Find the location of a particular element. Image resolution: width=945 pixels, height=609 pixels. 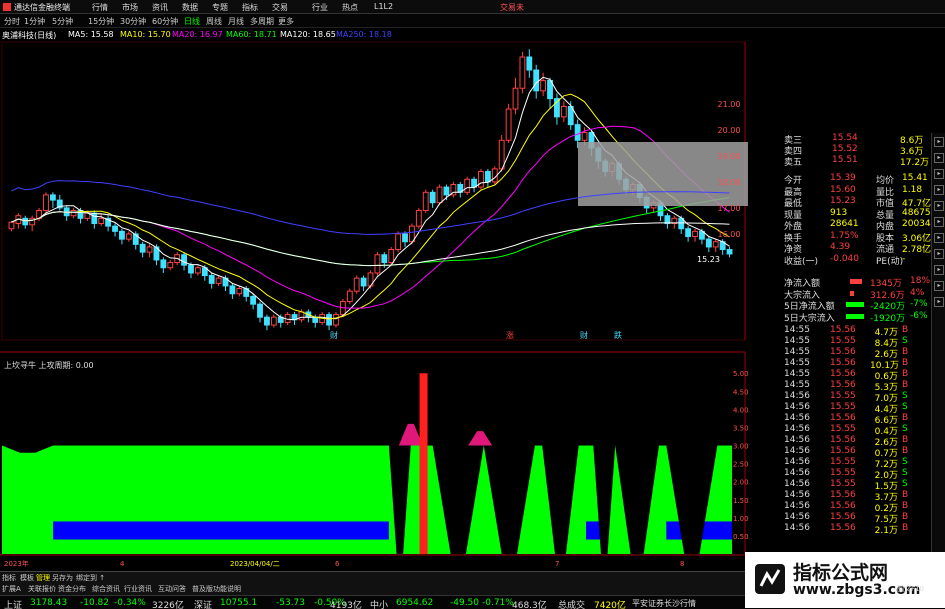

indicator-blue-band is located at coordinates (593, 530).